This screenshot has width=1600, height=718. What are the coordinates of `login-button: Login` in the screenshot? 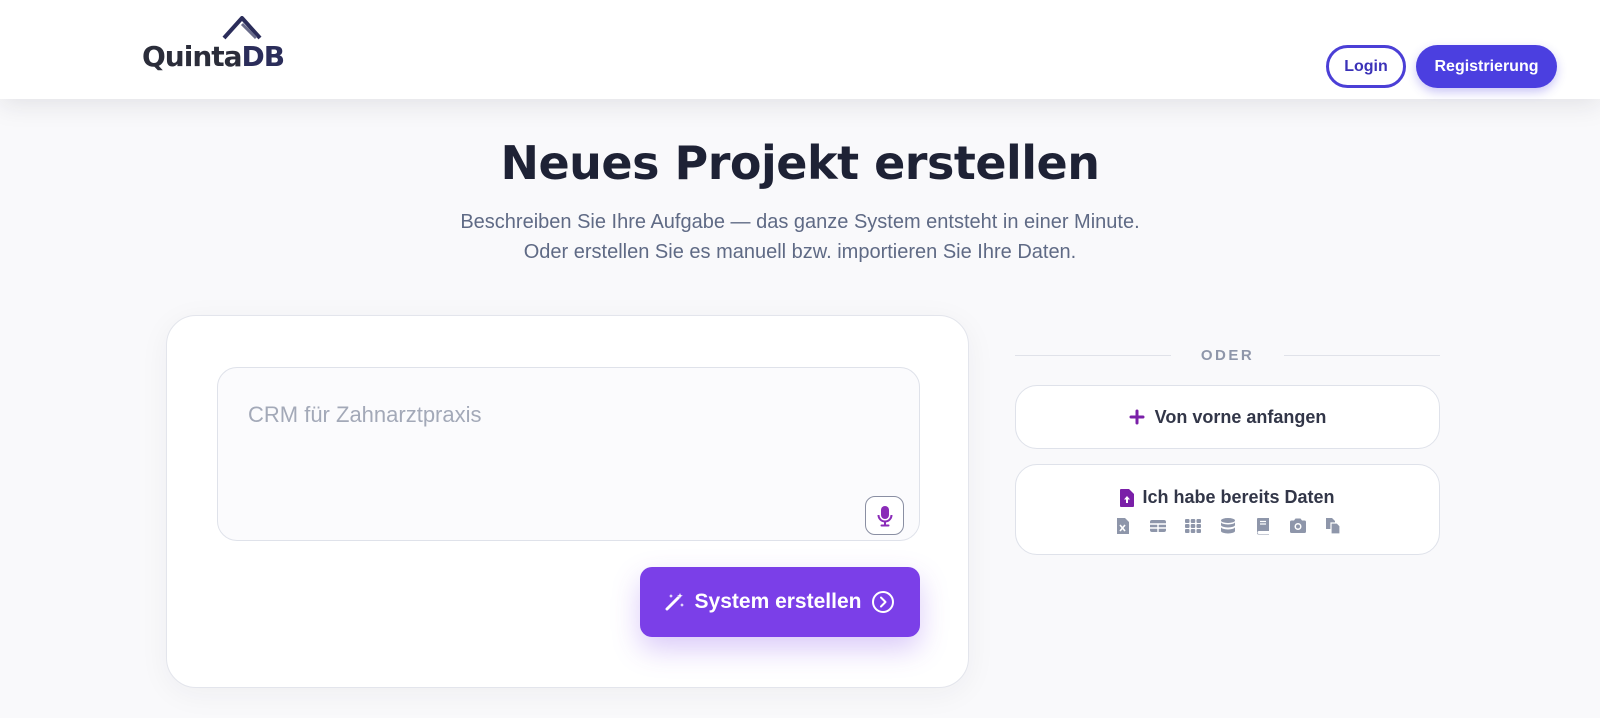 It's located at (1366, 66).